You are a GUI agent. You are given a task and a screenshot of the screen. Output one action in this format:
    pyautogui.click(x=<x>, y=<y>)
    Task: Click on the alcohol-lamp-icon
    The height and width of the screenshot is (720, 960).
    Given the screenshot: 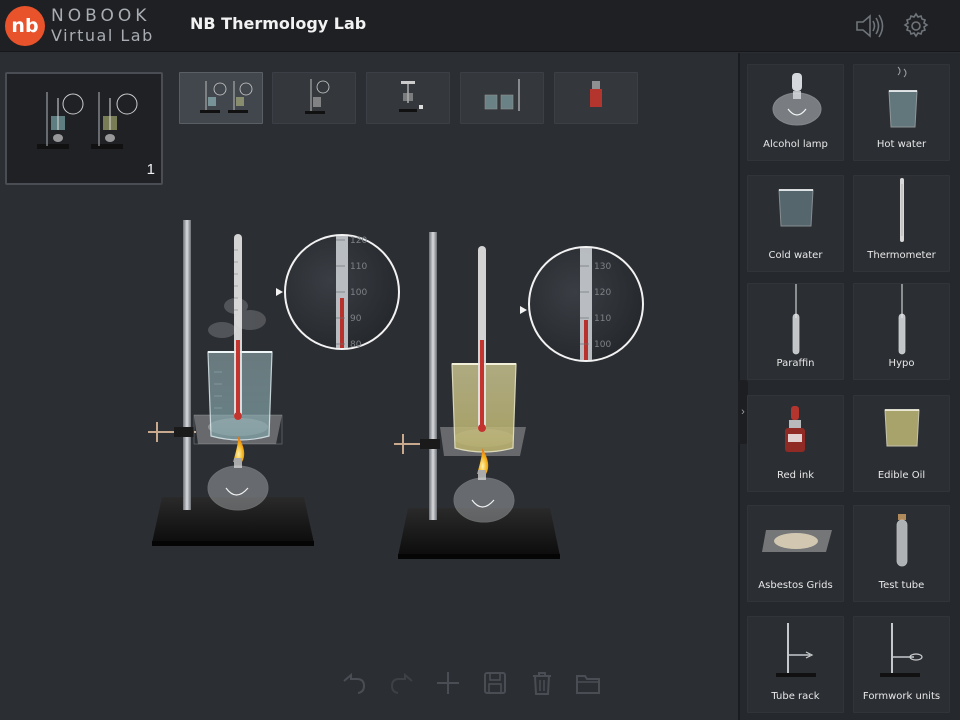 What is the action you would take?
    pyautogui.click(x=797, y=99)
    